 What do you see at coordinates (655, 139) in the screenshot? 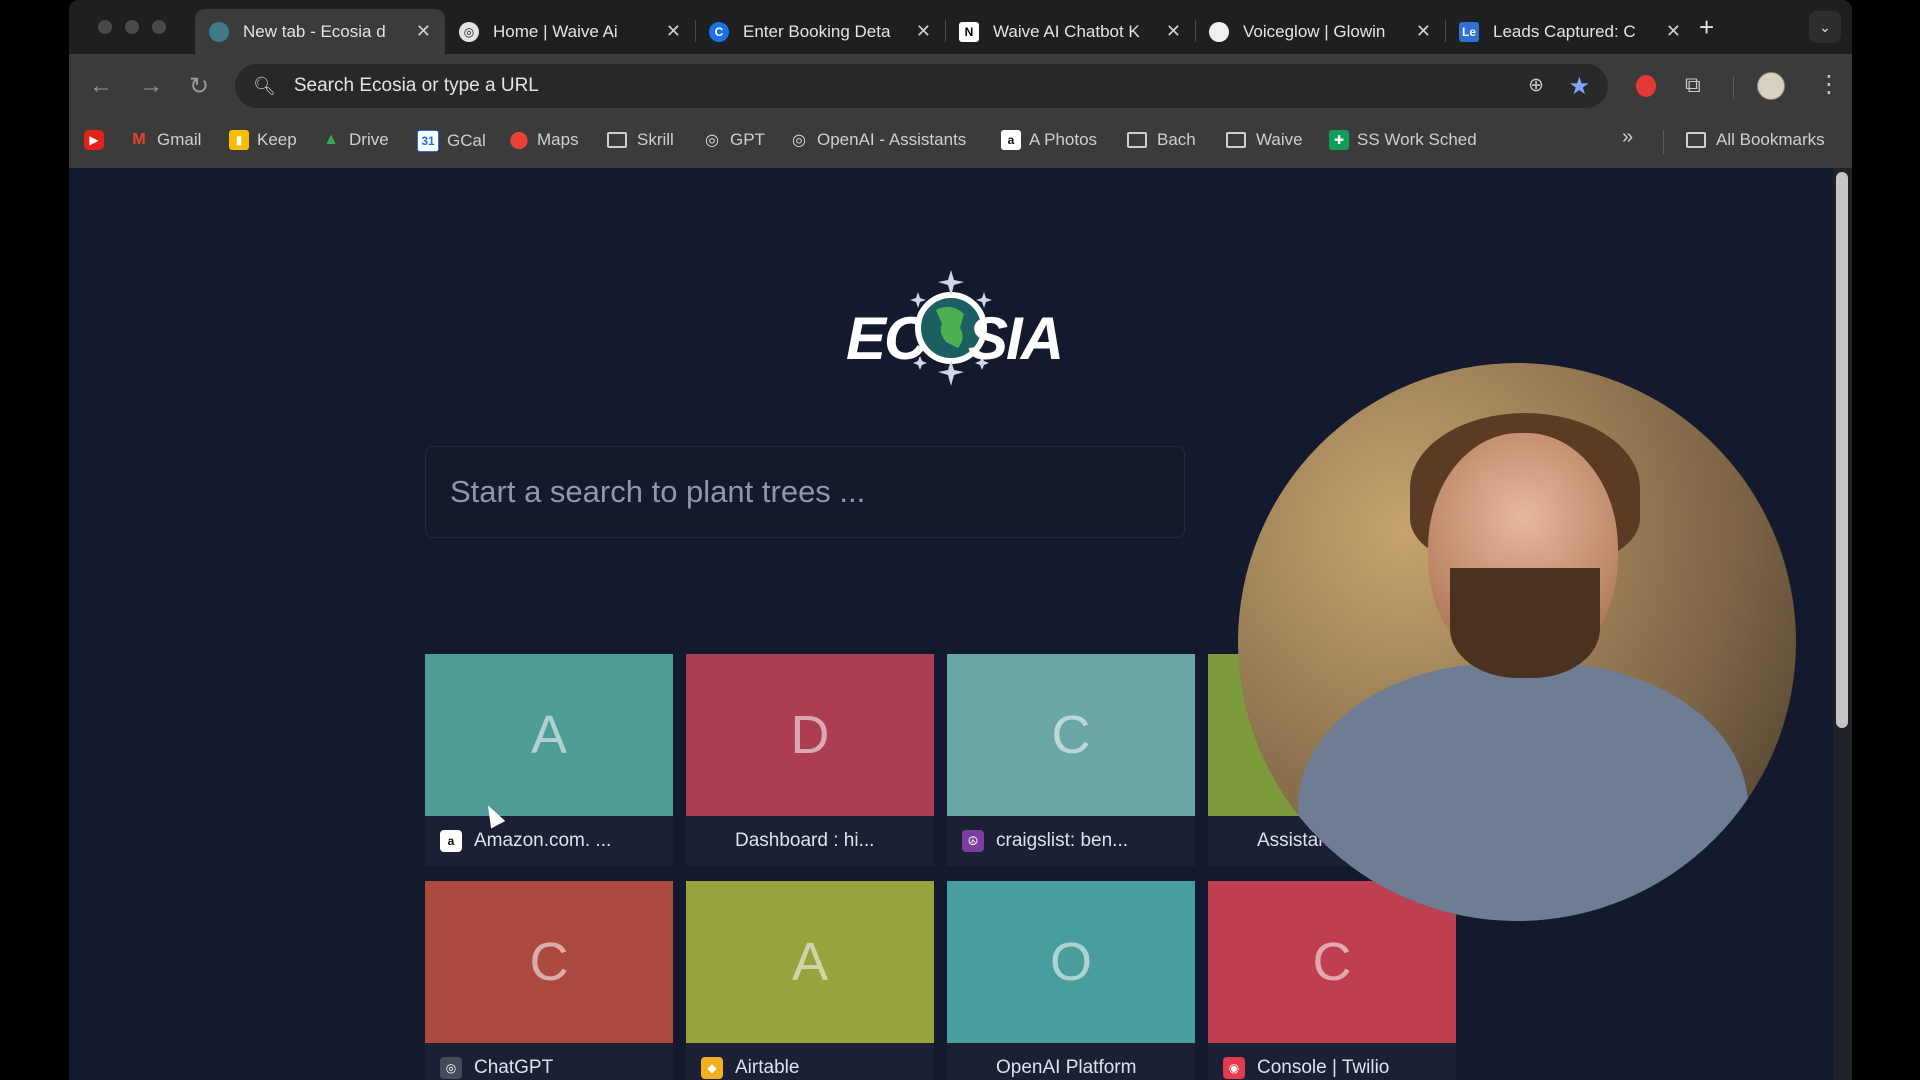
I see `bookmark-label: Skrill` at bounding box center [655, 139].